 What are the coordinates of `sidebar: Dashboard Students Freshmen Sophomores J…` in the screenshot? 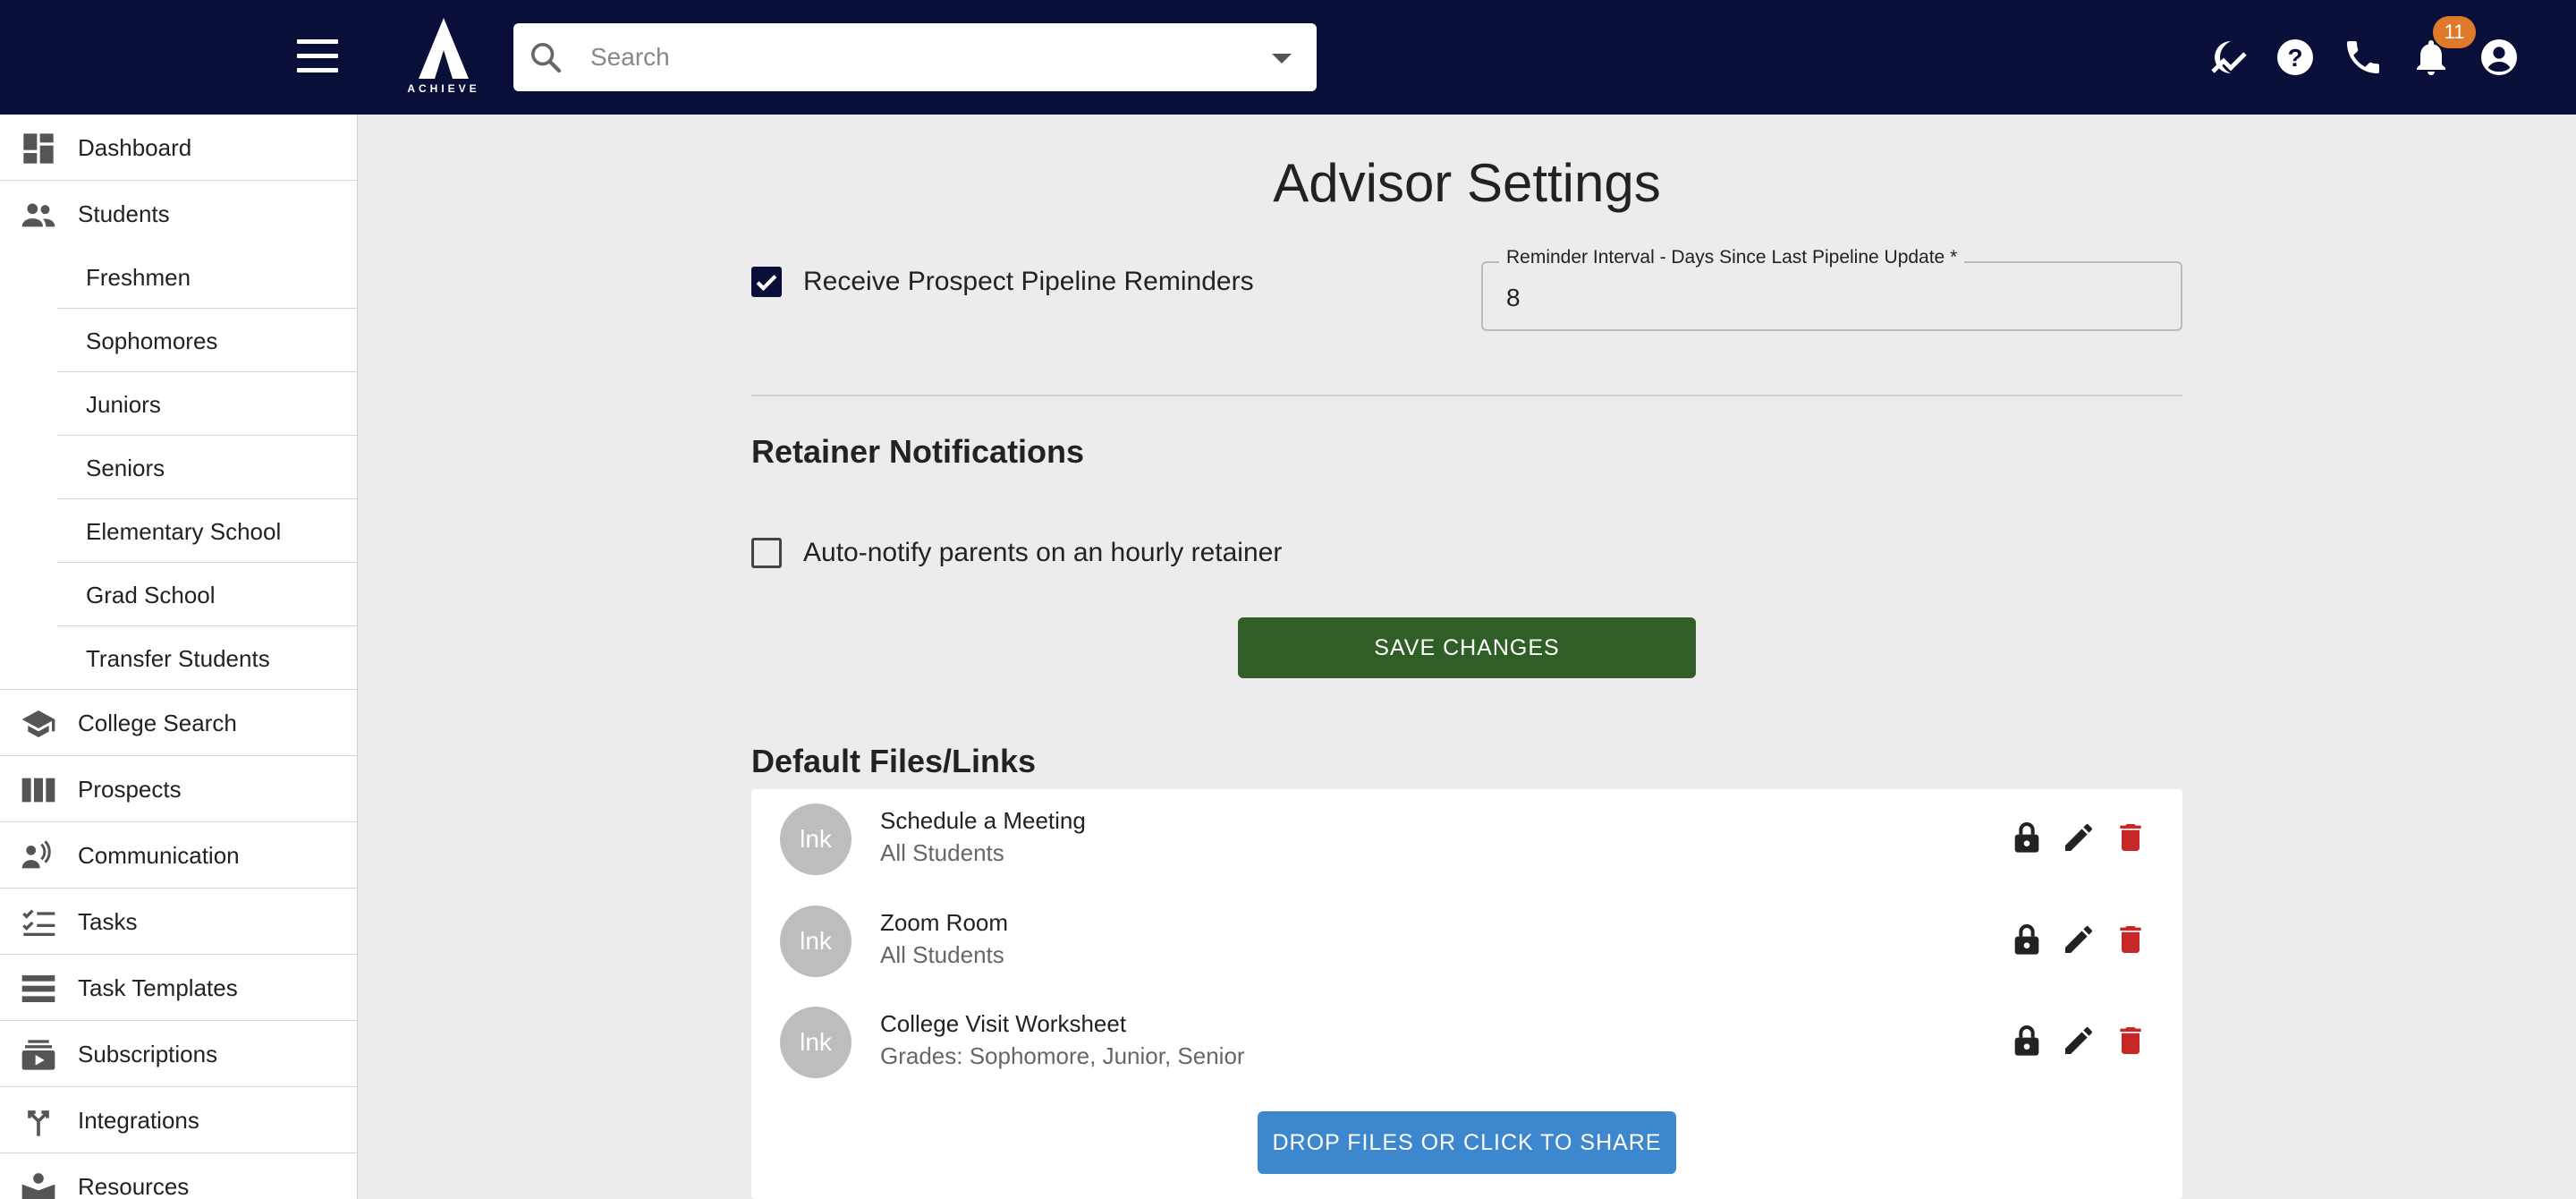 It's located at (179, 657).